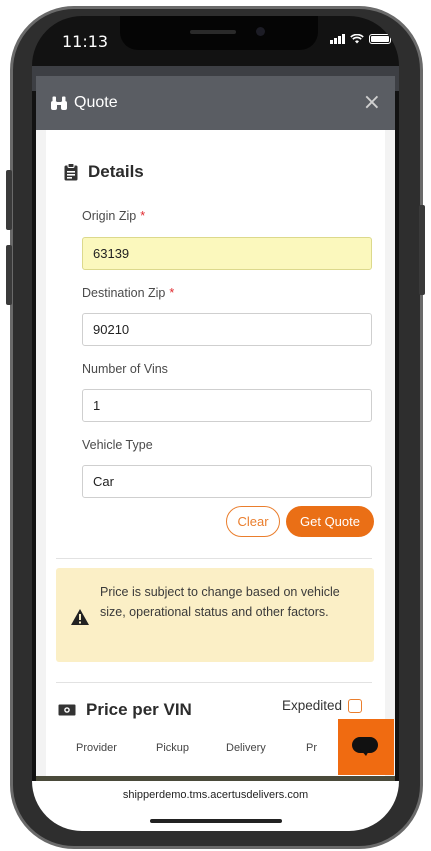 The image size is (431, 851). I want to click on notch-speaker, so click(213, 32).